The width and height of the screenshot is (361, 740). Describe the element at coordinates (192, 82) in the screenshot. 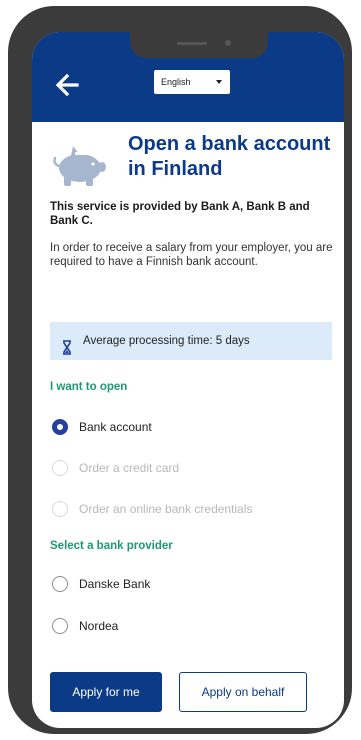

I see `language-select: English` at that location.